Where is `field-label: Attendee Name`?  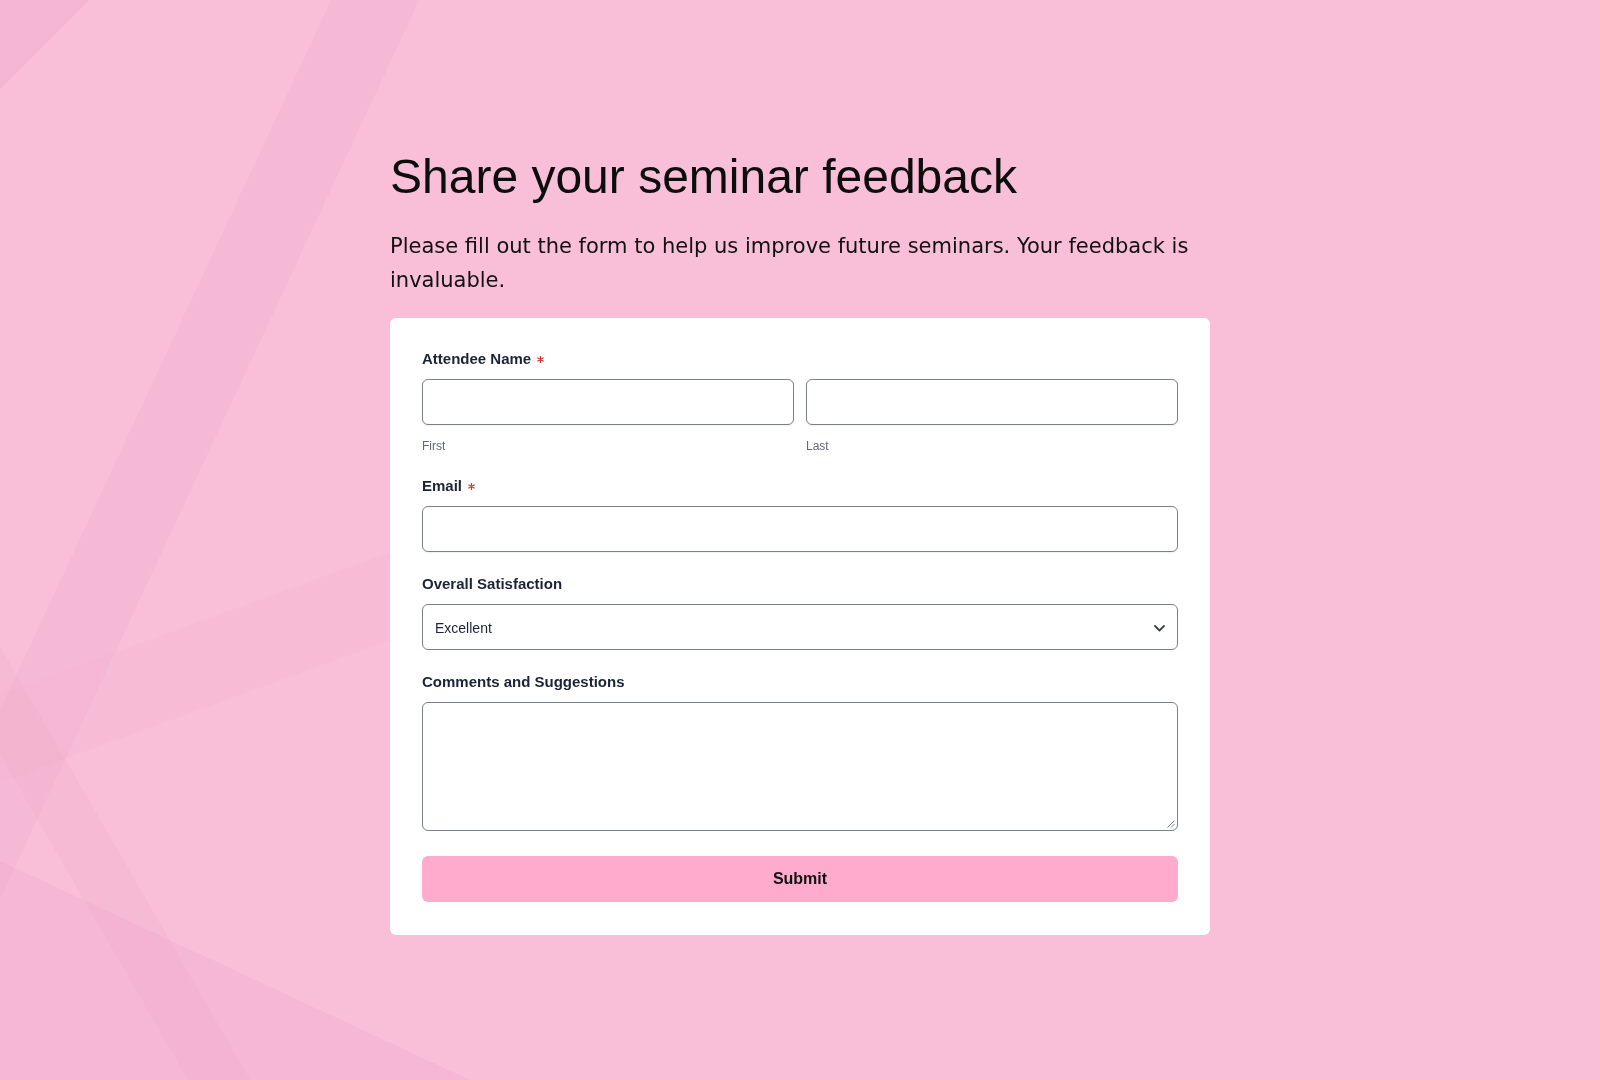 field-label: Attendee Name is located at coordinates (477, 359).